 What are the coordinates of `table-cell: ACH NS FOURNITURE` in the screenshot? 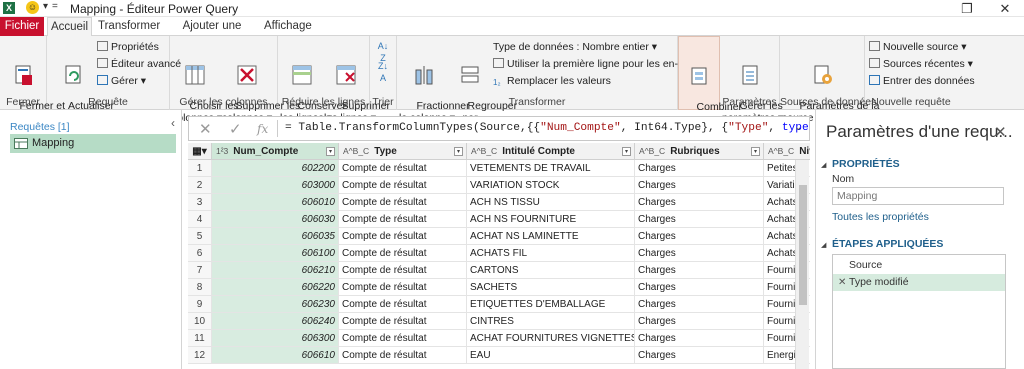 It's located at (551, 219).